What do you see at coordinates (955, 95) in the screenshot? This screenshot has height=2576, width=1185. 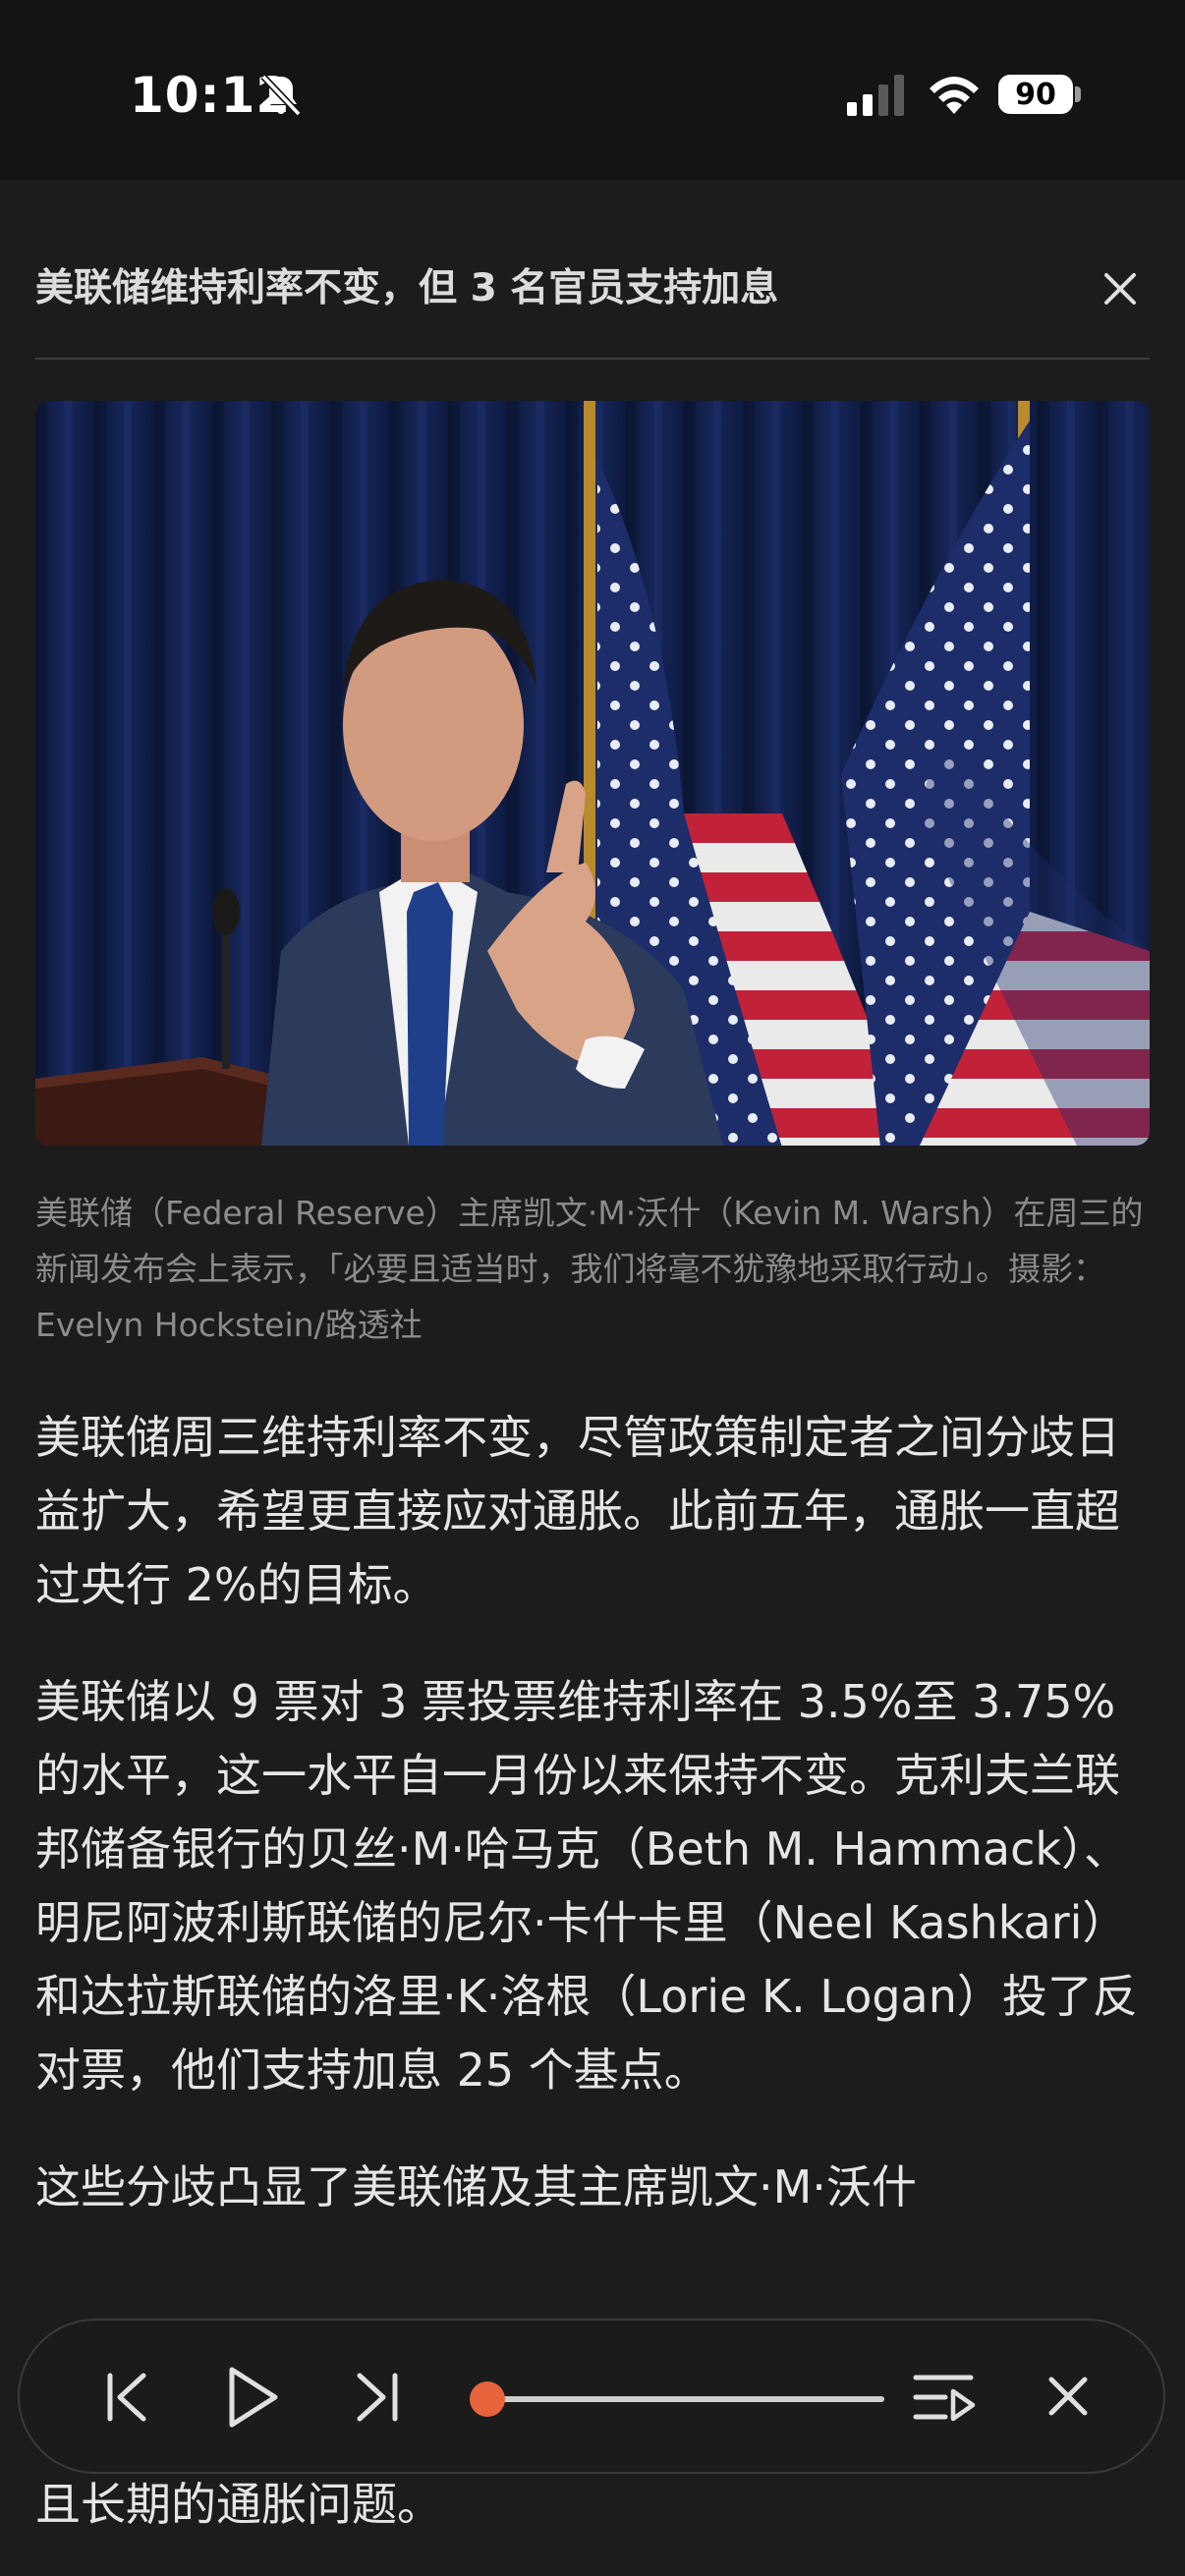 I see `wifi-icon` at bounding box center [955, 95].